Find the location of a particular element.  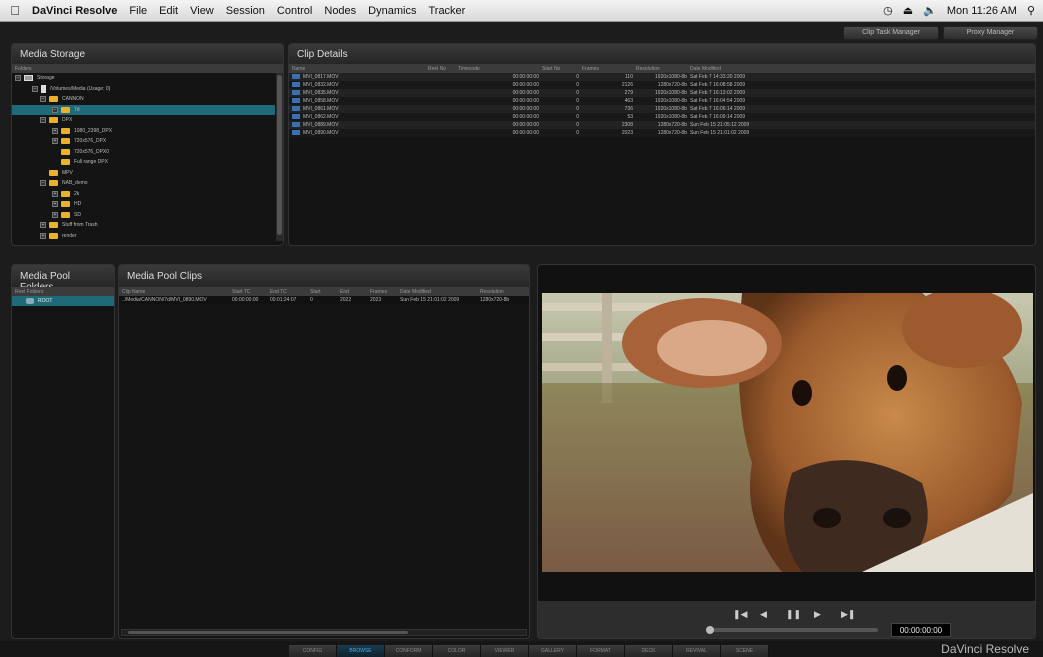

tab-viewer: VIEWER is located at coordinates (505, 651).